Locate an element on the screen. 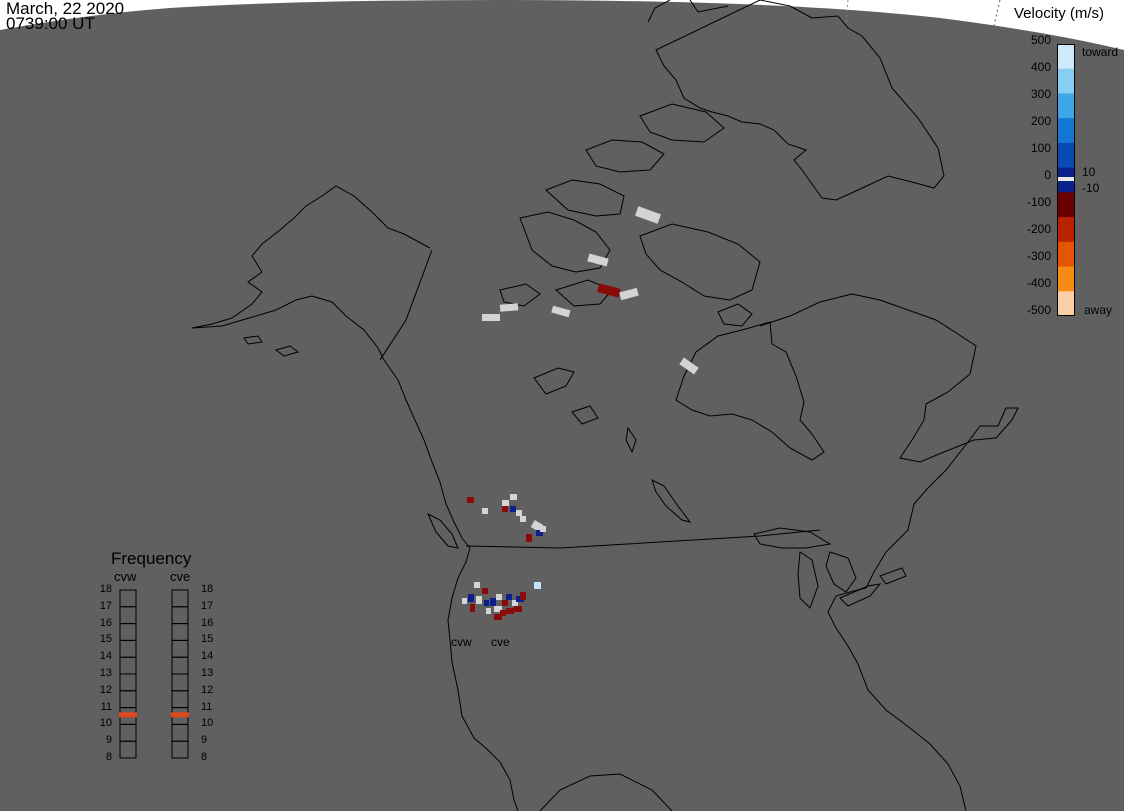  frequency-tick-label-right: 13 is located at coordinates (207, 673).